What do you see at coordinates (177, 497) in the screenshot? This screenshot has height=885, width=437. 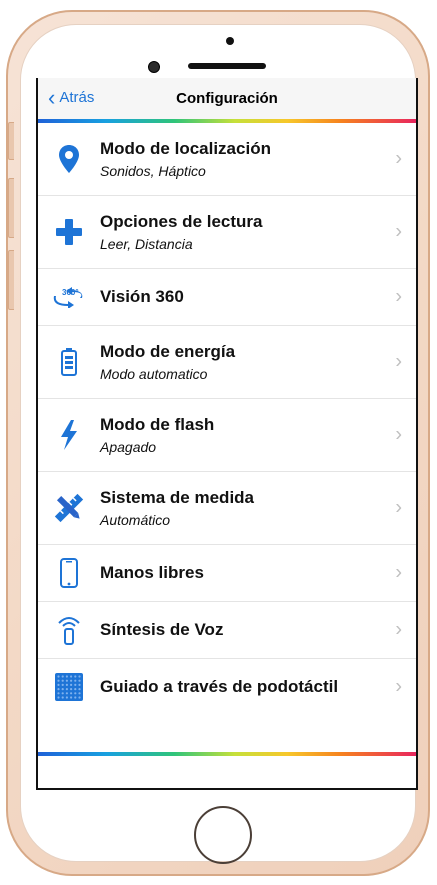 I see `row-label: Sistema de medida` at bounding box center [177, 497].